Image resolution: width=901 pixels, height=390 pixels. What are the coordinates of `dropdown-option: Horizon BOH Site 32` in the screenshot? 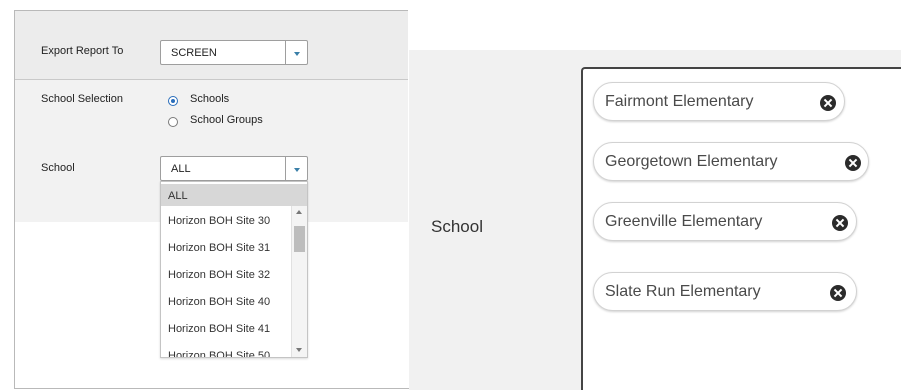 It's located at (226, 274).